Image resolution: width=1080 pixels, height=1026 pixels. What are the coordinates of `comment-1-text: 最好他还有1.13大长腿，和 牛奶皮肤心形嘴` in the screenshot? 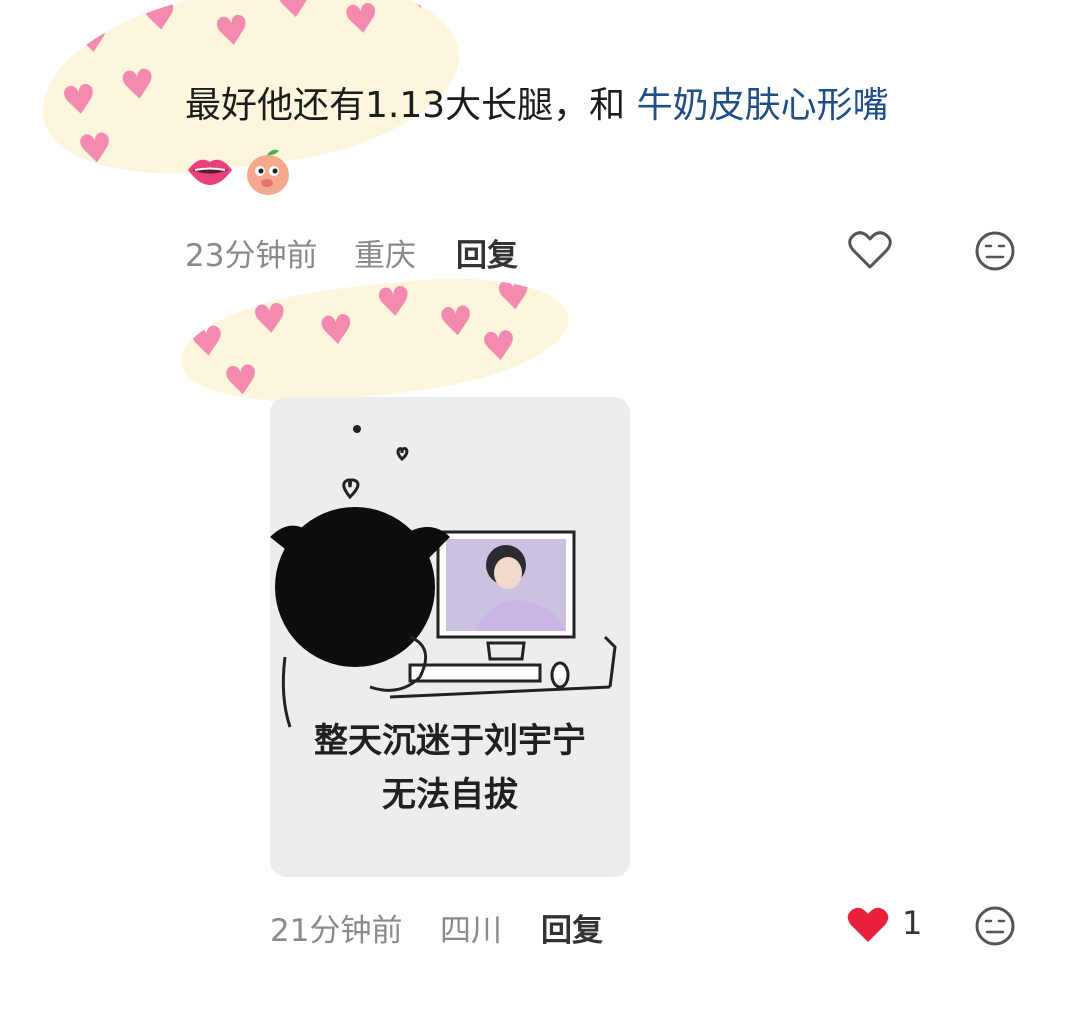 It's located at (537, 106).